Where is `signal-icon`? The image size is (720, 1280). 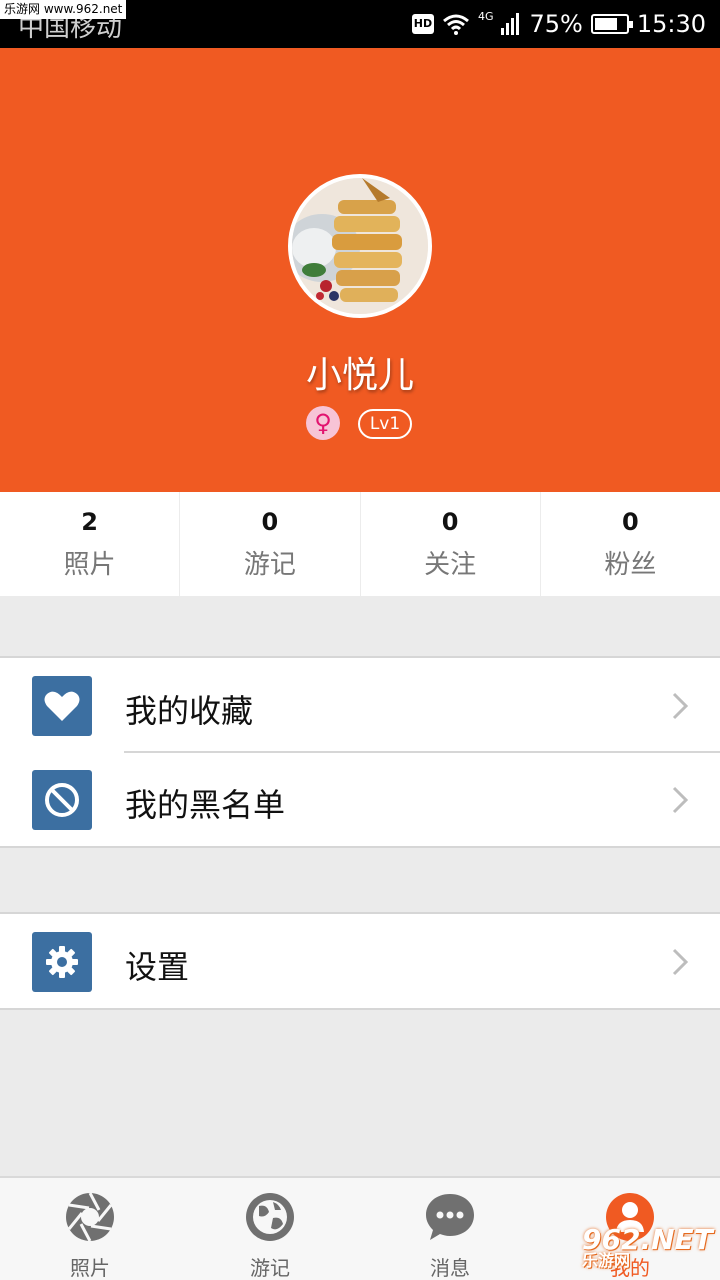
signal-icon is located at coordinates (510, 24).